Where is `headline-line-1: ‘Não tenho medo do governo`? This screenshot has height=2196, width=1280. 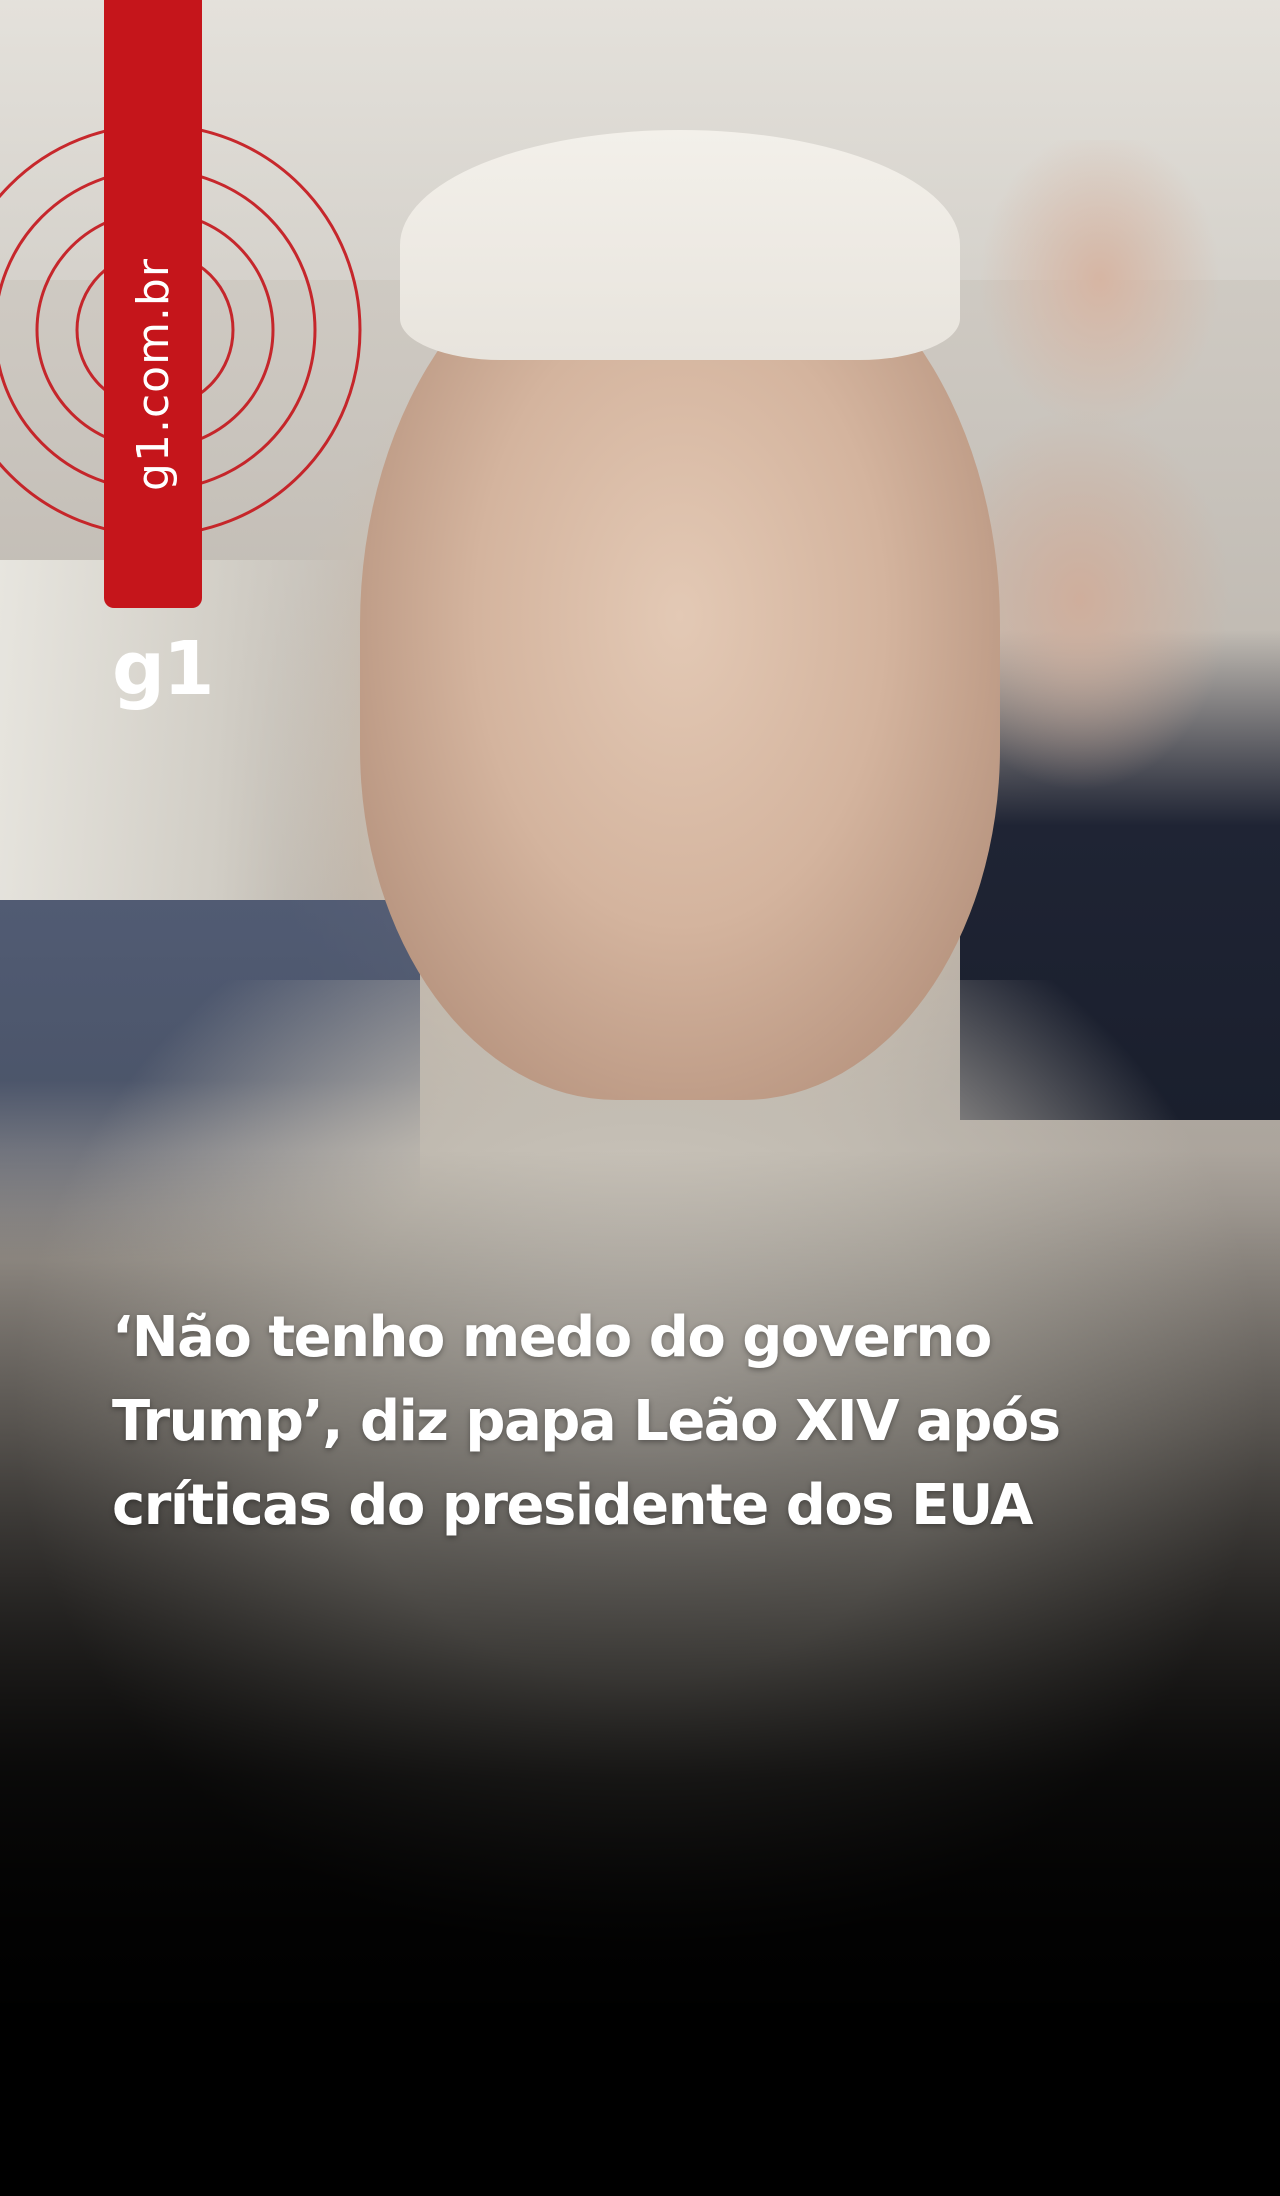
headline-line-1: ‘Não tenho medo do governo is located at coordinates (552, 1337).